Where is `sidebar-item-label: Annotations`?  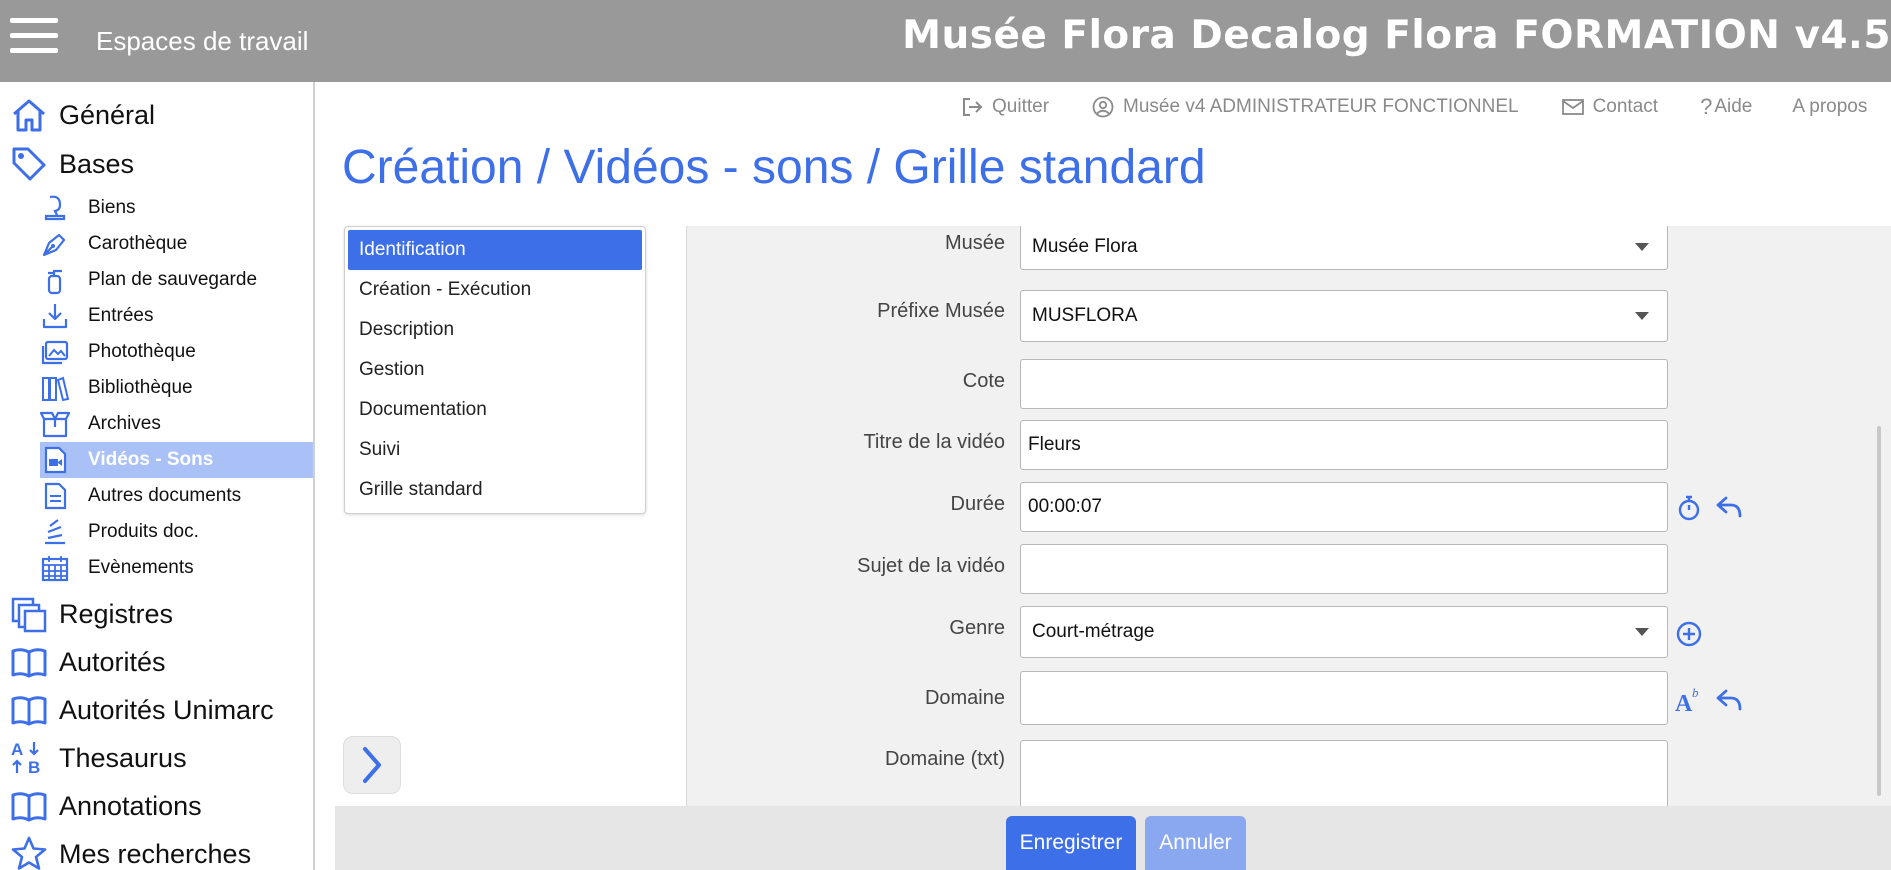
sidebar-item-label: Annotations is located at coordinates (130, 805).